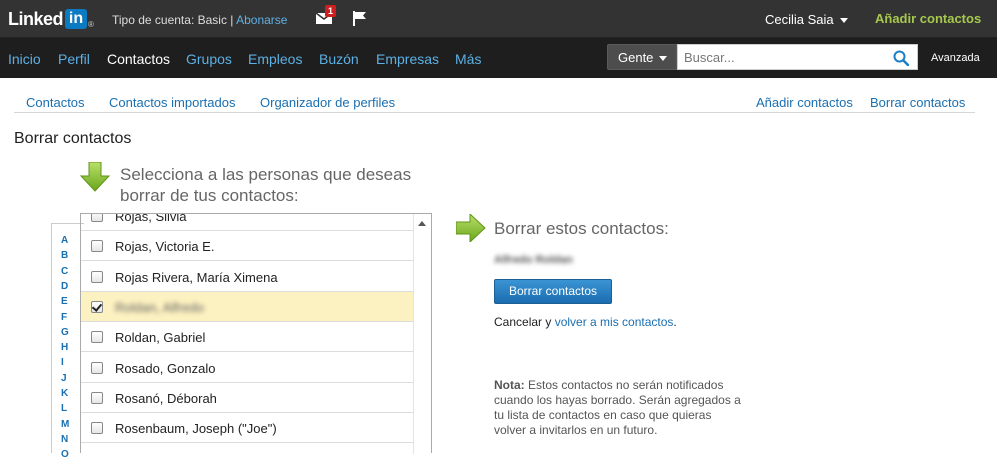 The height and width of the screenshot is (460, 997). I want to click on user-menu: Cecilia Saia, so click(806, 19).